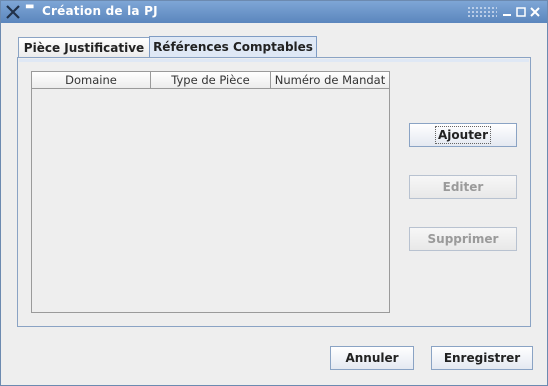 Image resolution: width=548 pixels, height=386 pixels. I want to click on column-header-type-piece: Type de Pièce, so click(211, 80).